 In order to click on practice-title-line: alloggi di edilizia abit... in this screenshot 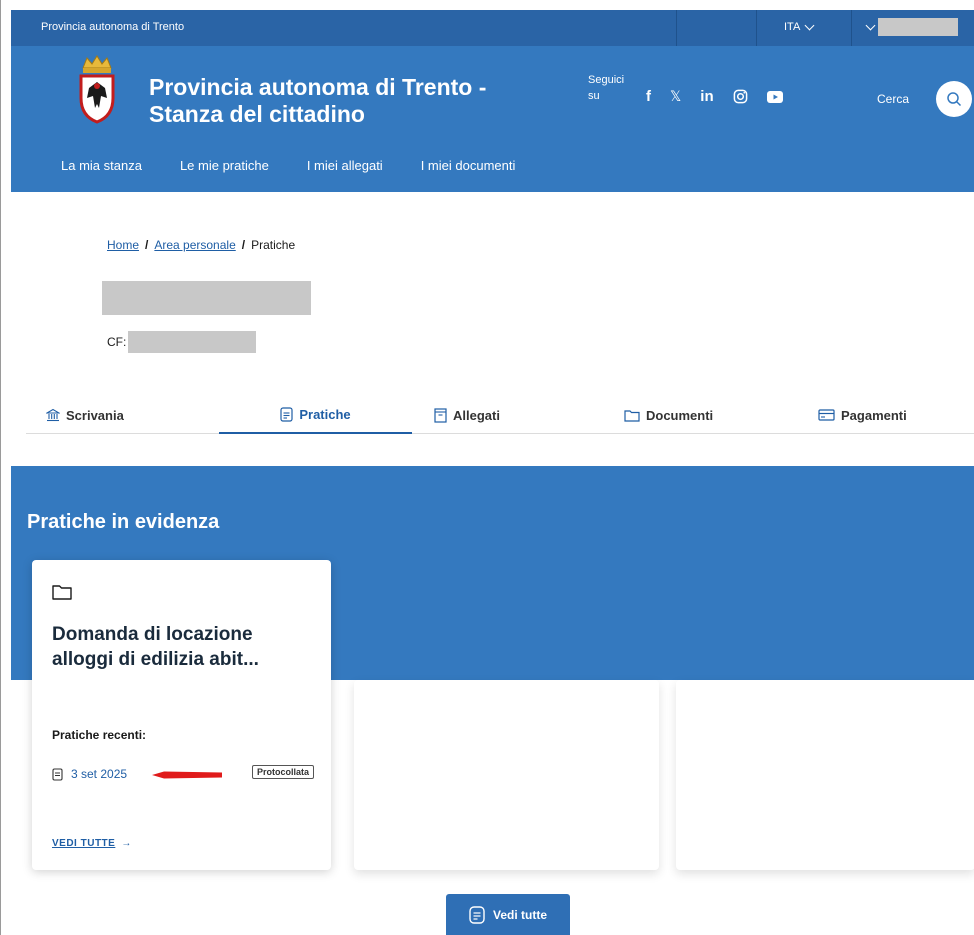, I will do `click(155, 659)`.